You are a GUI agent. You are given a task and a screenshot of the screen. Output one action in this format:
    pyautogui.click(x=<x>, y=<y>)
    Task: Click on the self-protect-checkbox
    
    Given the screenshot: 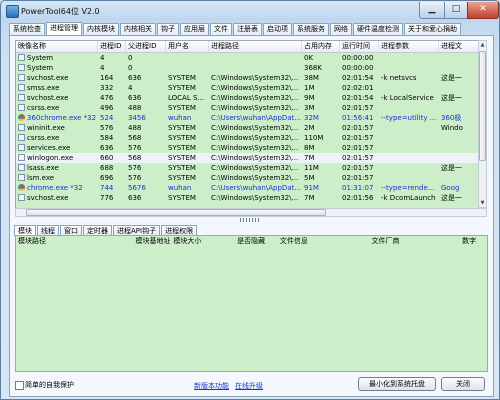 What is the action you would take?
    pyautogui.click(x=19, y=385)
    